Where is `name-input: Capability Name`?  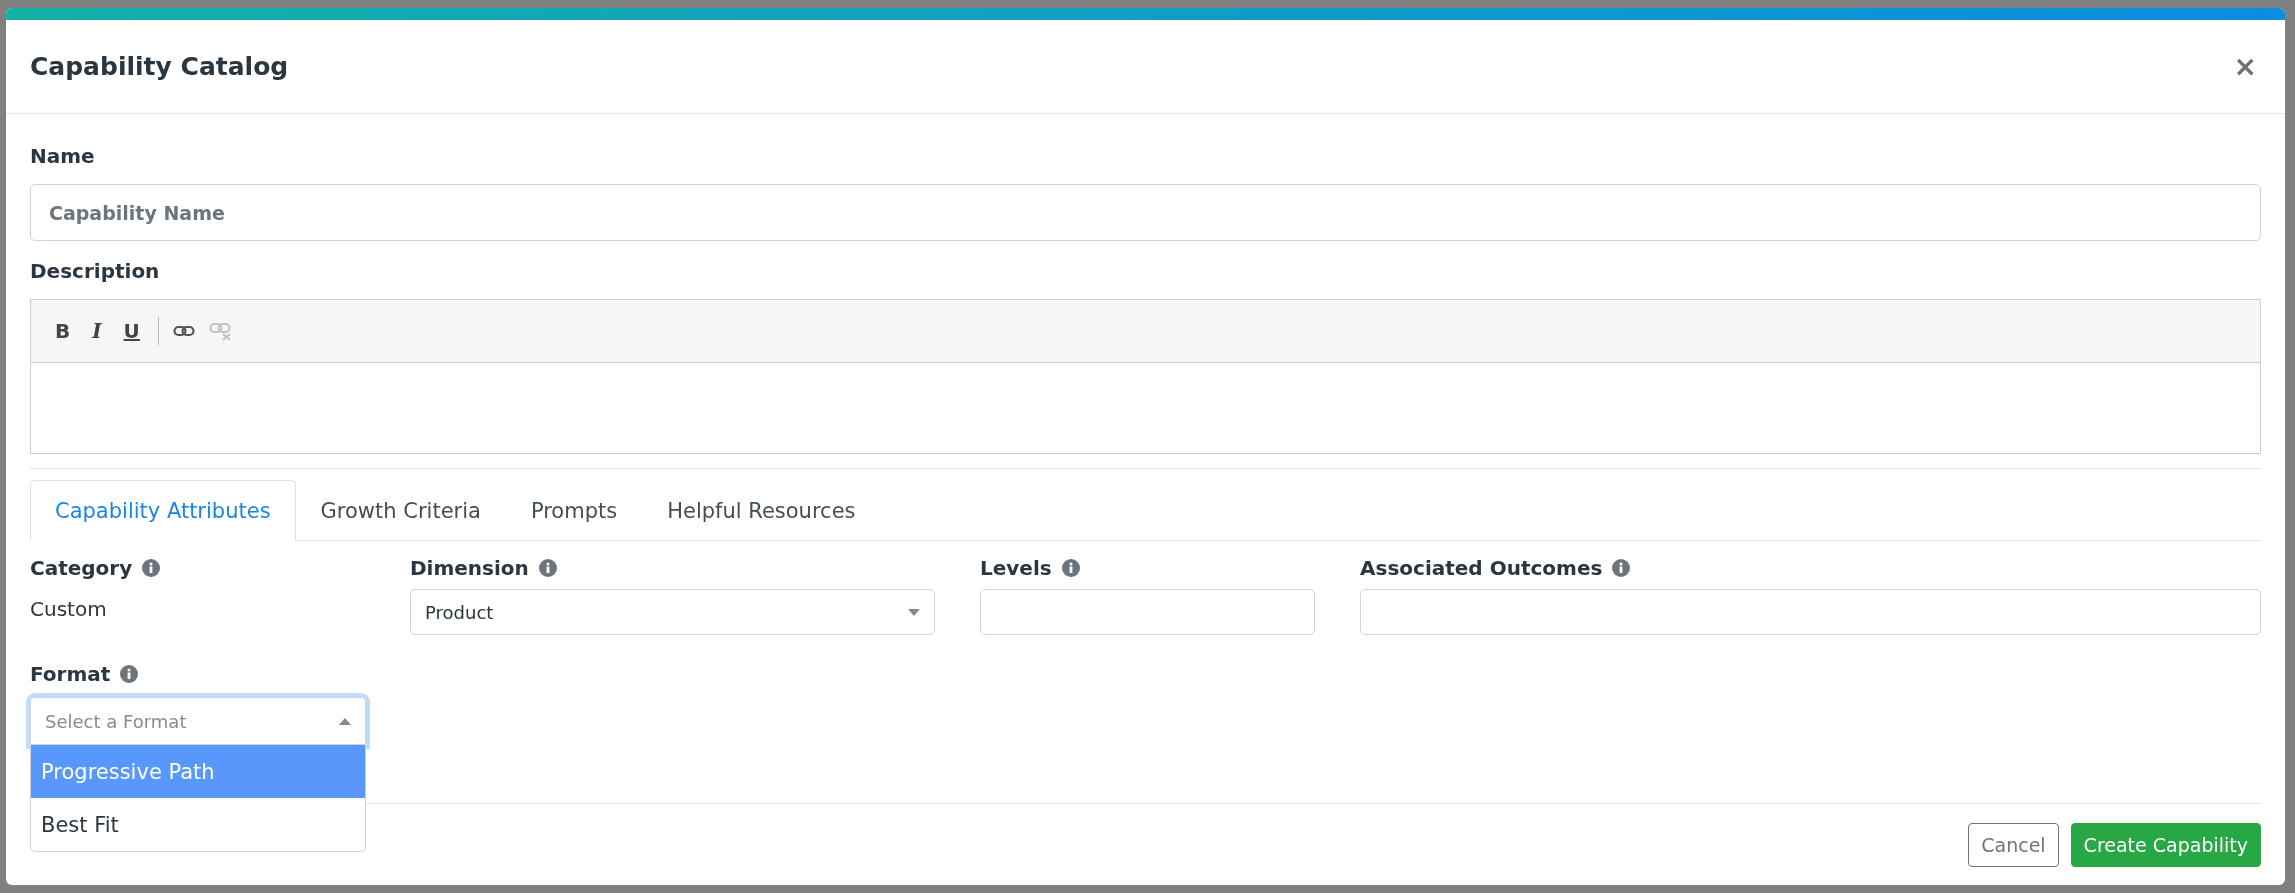
name-input: Capability Name is located at coordinates (1145, 212).